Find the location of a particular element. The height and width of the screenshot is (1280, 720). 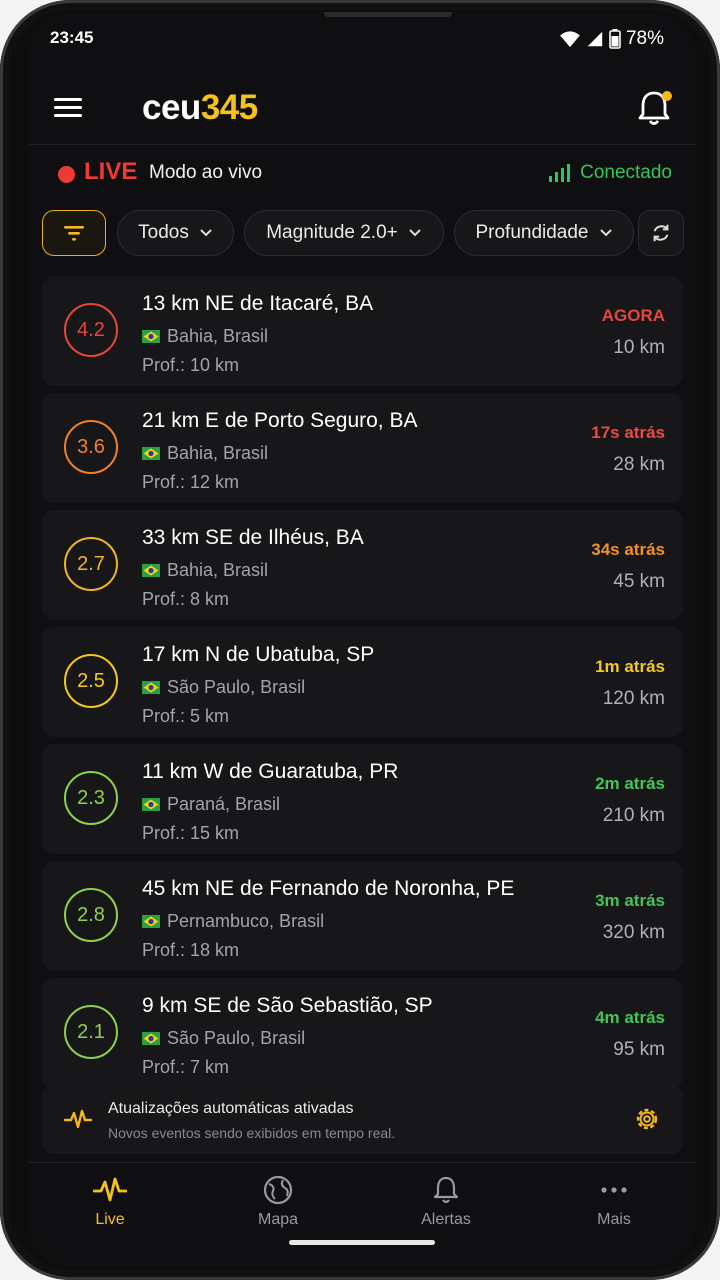

bell-icon is located at coordinates (446, 1190).